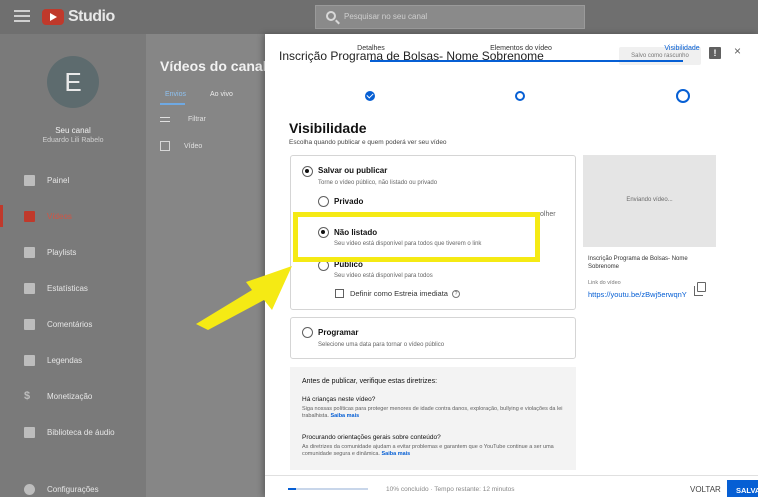 Image resolution: width=758 pixels, height=497 pixels. I want to click on sidebar-item-estatisticas: Estatísticas, so click(73, 288).